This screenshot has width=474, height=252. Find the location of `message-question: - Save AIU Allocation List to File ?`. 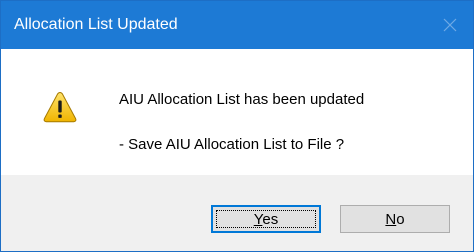

message-question: - Save AIU Allocation List to File ? is located at coordinates (232, 144).